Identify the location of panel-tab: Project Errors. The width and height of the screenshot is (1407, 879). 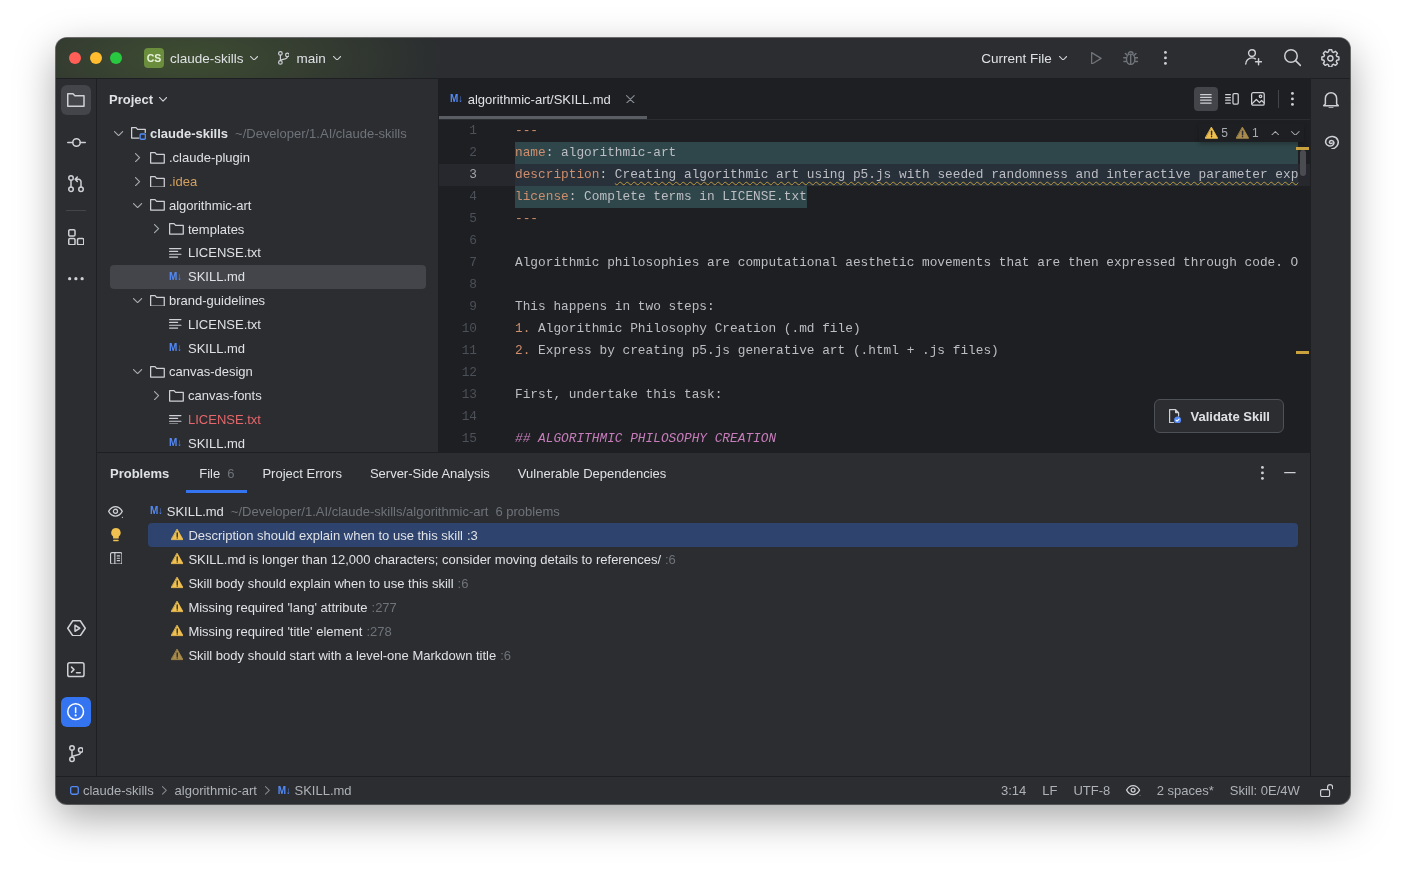
(302, 473).